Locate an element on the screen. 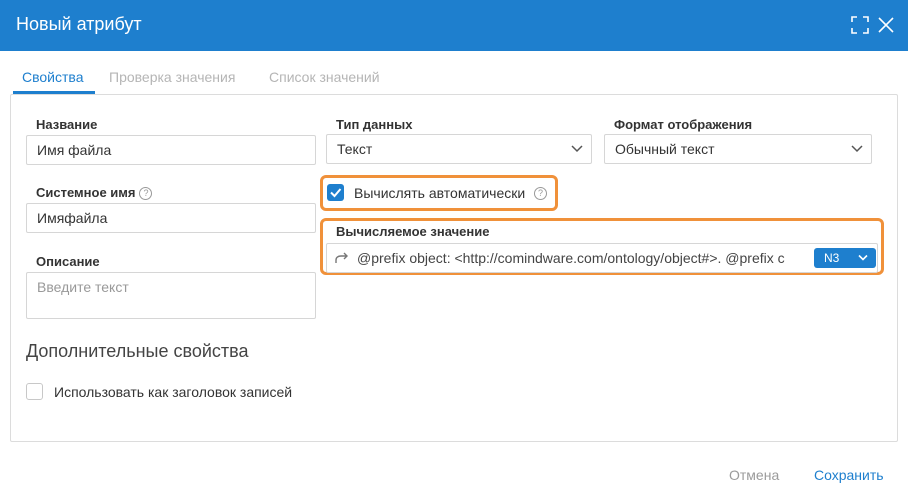 The height and width of the screenshot is (494, 908). format-value: N3 is located at coordinates (832, 258).